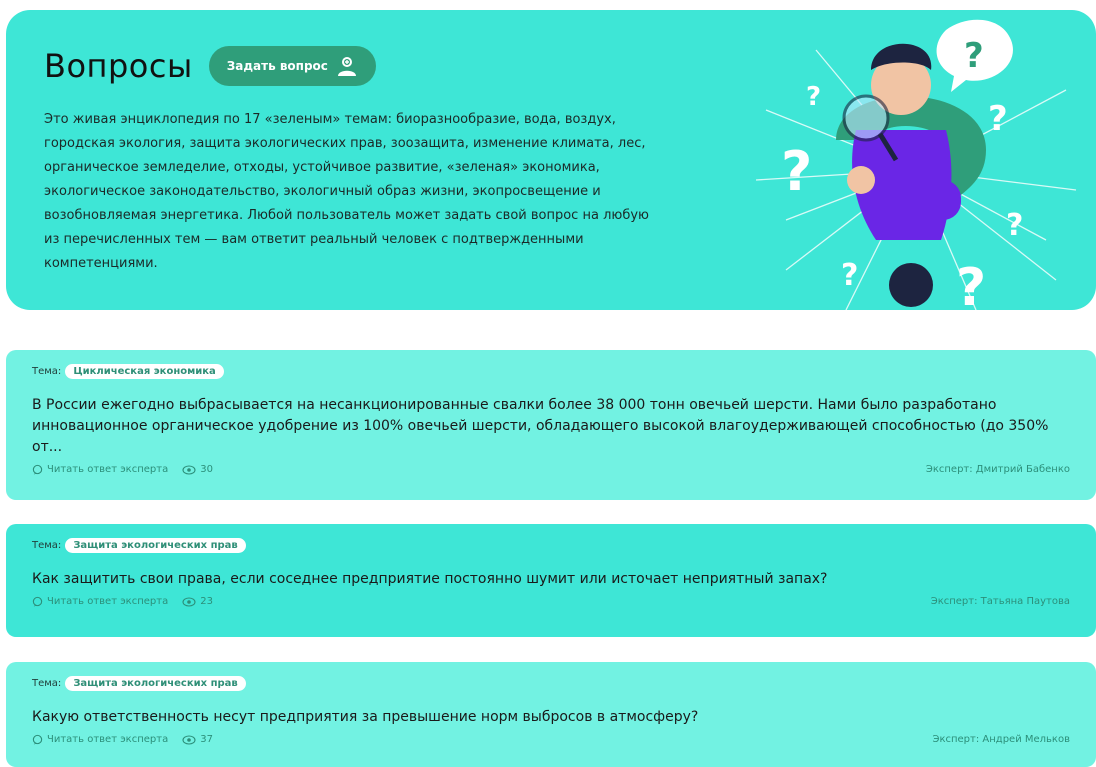 The width and height of the screenshot is (1096, 767). What do you see at coordinates (277, 66) in the screenshot?
I see `ask-question-button-label: Задать вопрос` at bounding box center [277, 66].